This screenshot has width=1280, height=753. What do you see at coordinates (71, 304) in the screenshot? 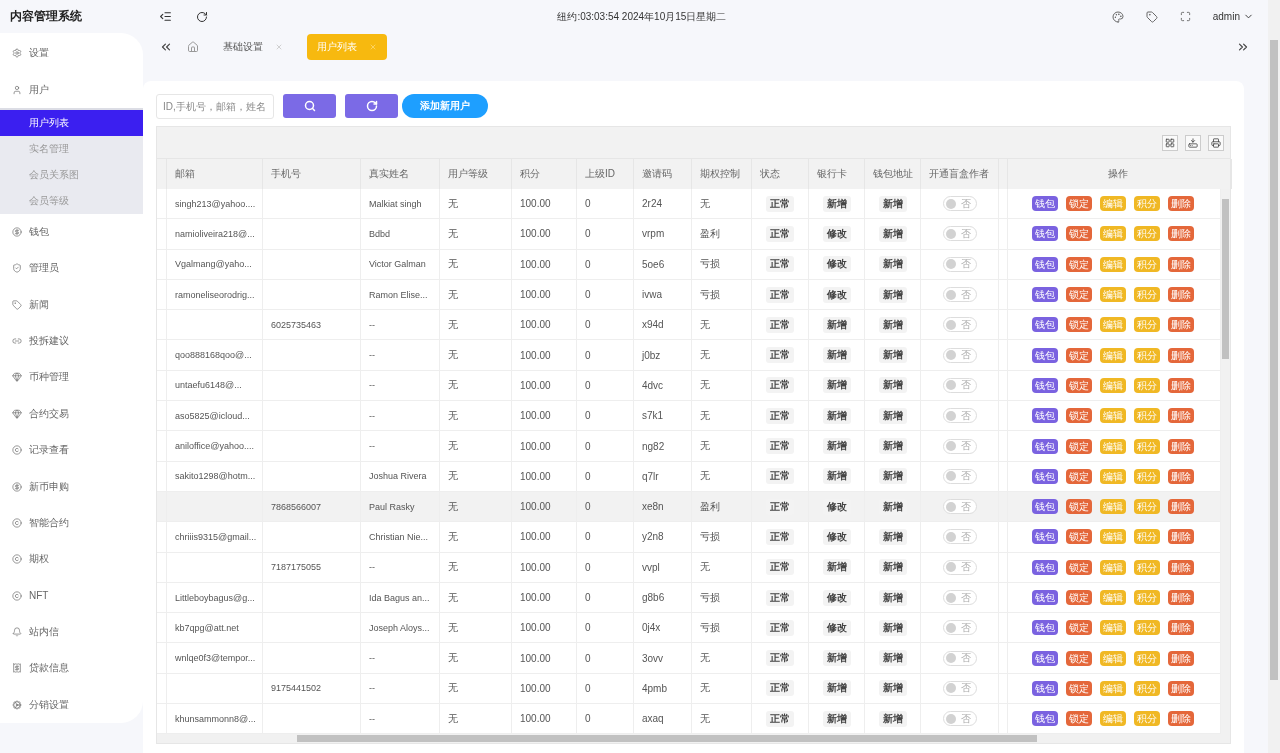
I see `sidebar-item: 新闻` at bounding box center [71, 304].